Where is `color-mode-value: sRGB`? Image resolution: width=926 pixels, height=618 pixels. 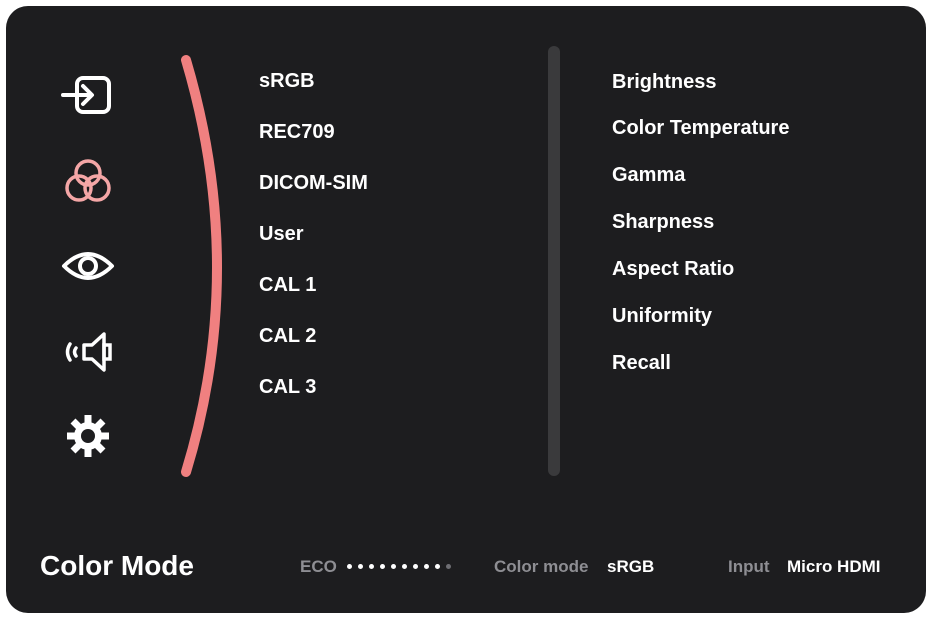
color-mode-value: sRGB is located at coordinates (631, 566).